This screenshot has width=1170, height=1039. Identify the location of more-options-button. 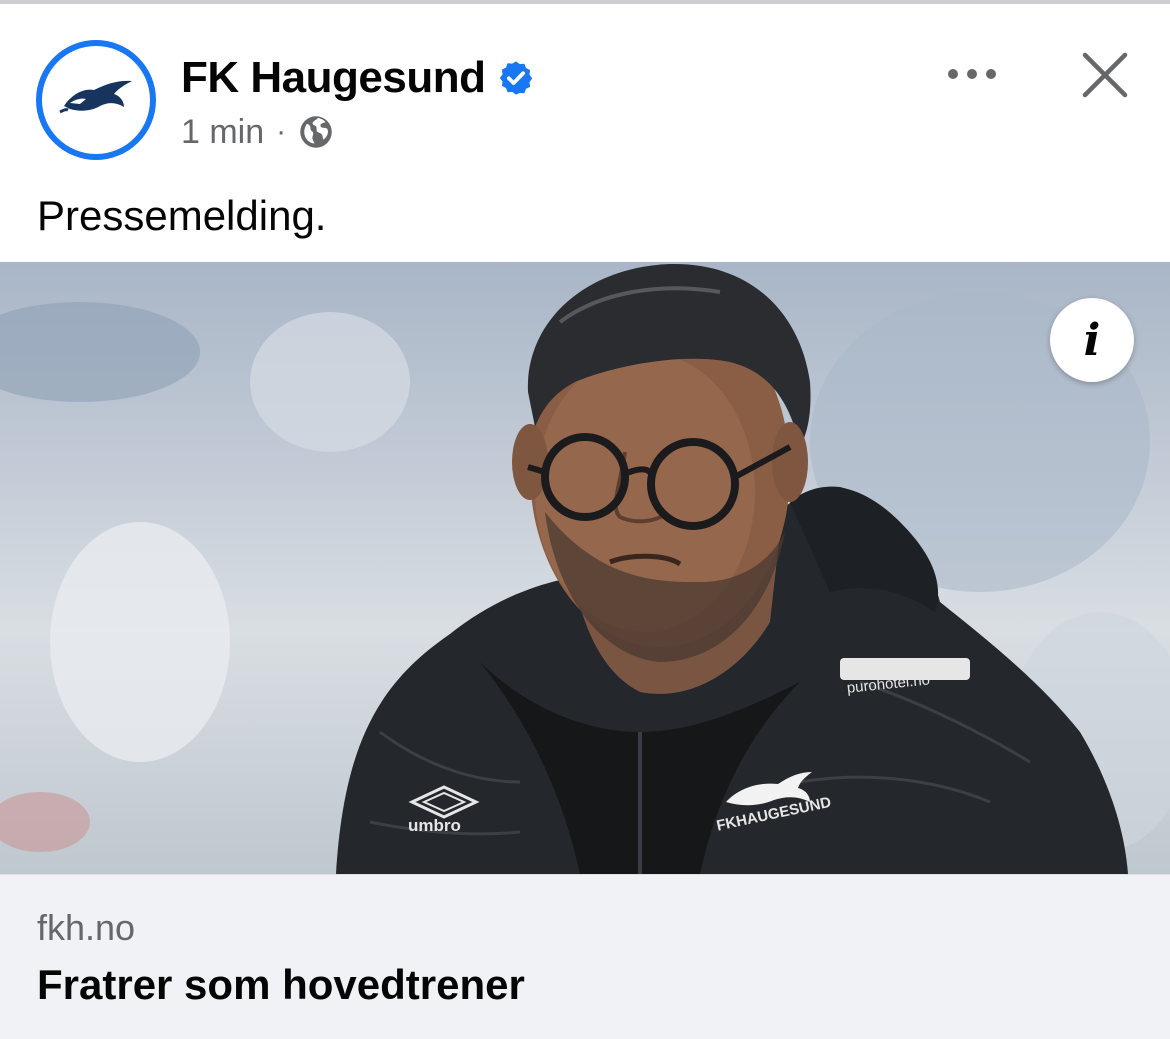
(972, 74).